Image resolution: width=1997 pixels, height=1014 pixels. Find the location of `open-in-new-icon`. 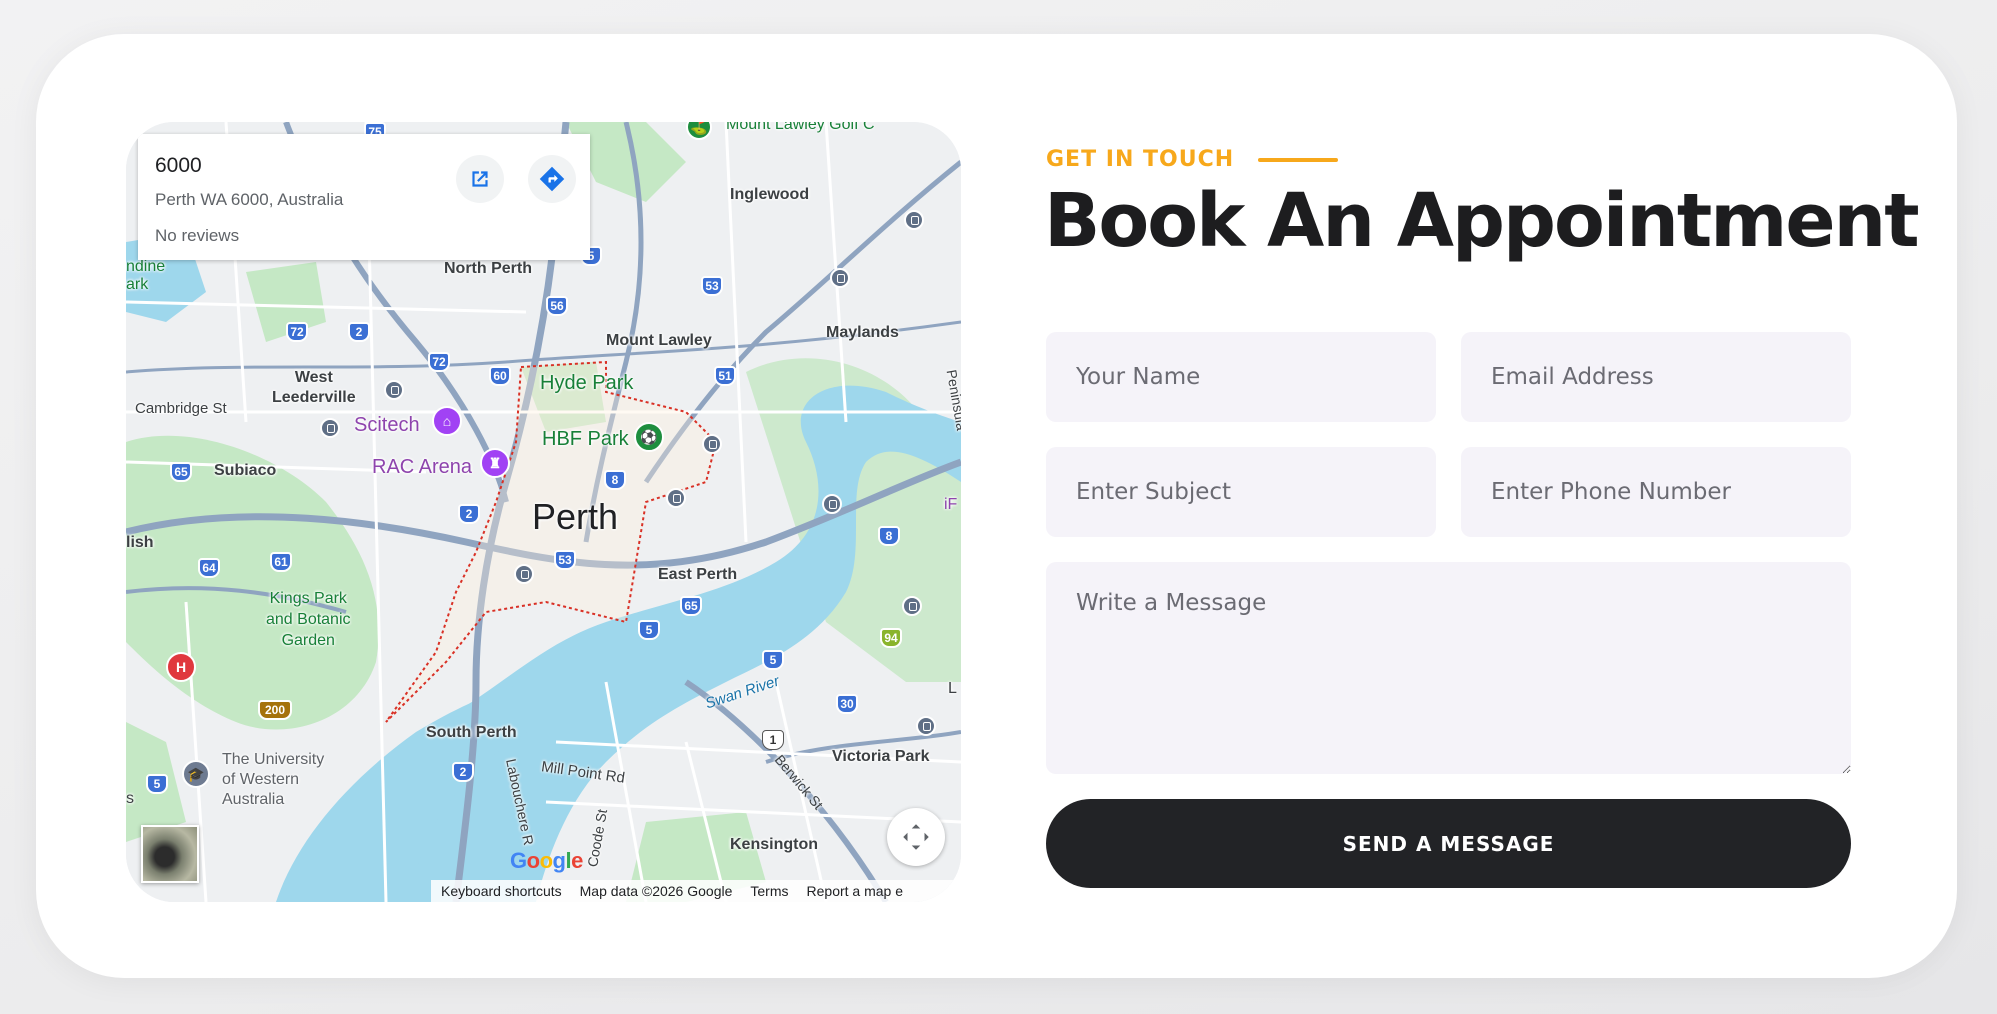

open-in-new-icon is located at coordinates (480, 179).